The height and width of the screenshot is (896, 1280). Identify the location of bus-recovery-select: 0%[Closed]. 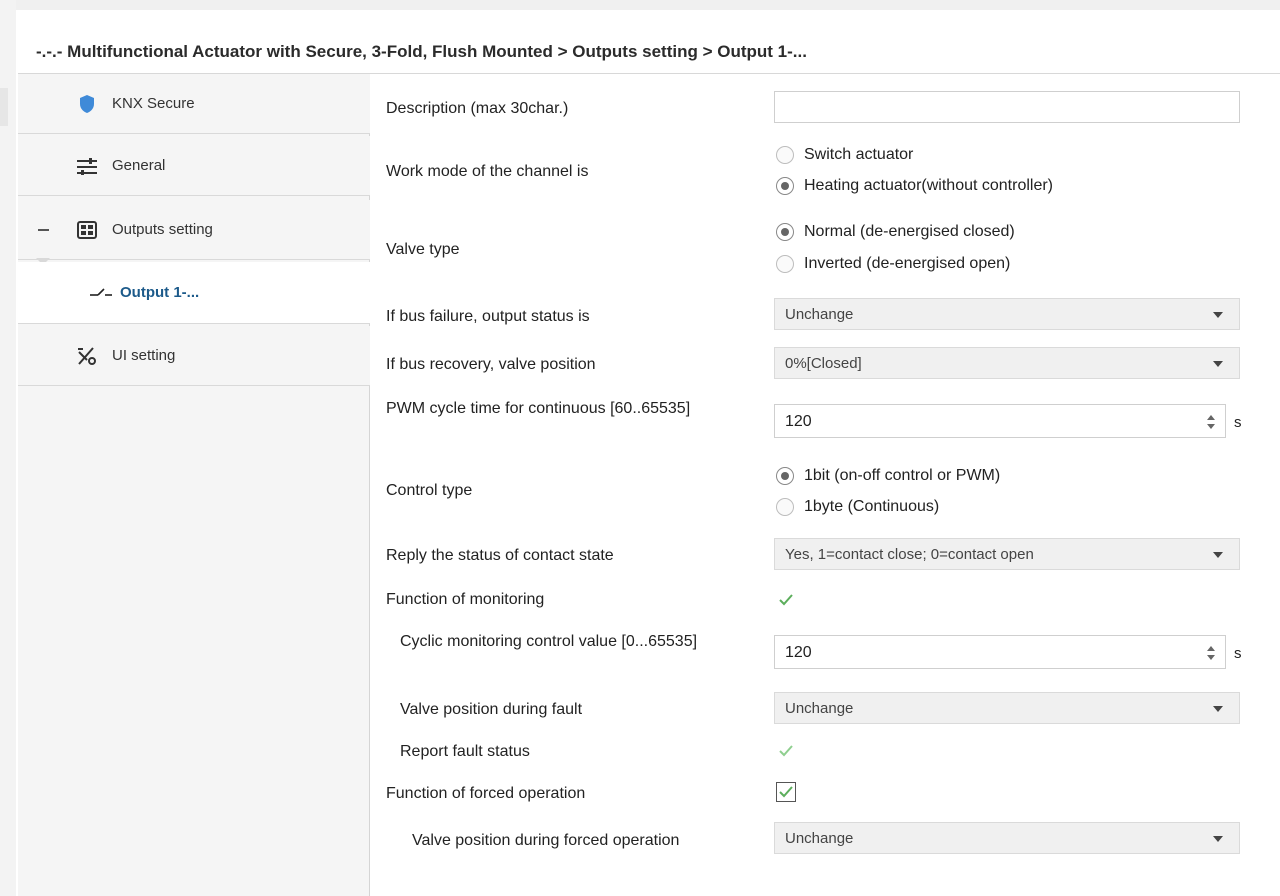
(1007, 363).